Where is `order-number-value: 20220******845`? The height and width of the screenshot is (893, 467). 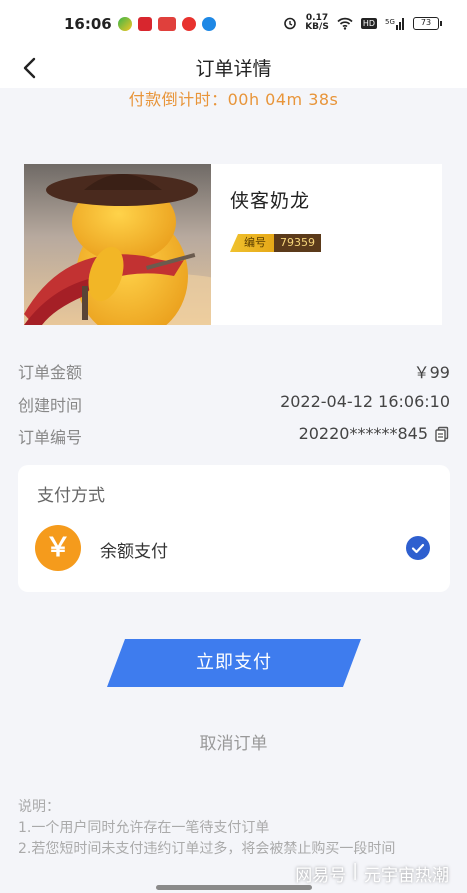
order-number-value: 20220******845 is located at coordinates (363, 433).